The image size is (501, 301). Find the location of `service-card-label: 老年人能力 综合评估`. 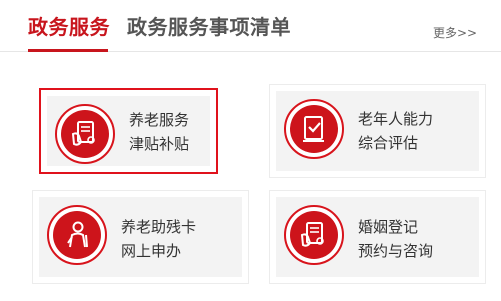

service-card-label: 老年人能力 综合评估 is located at coordinates (395, 131).